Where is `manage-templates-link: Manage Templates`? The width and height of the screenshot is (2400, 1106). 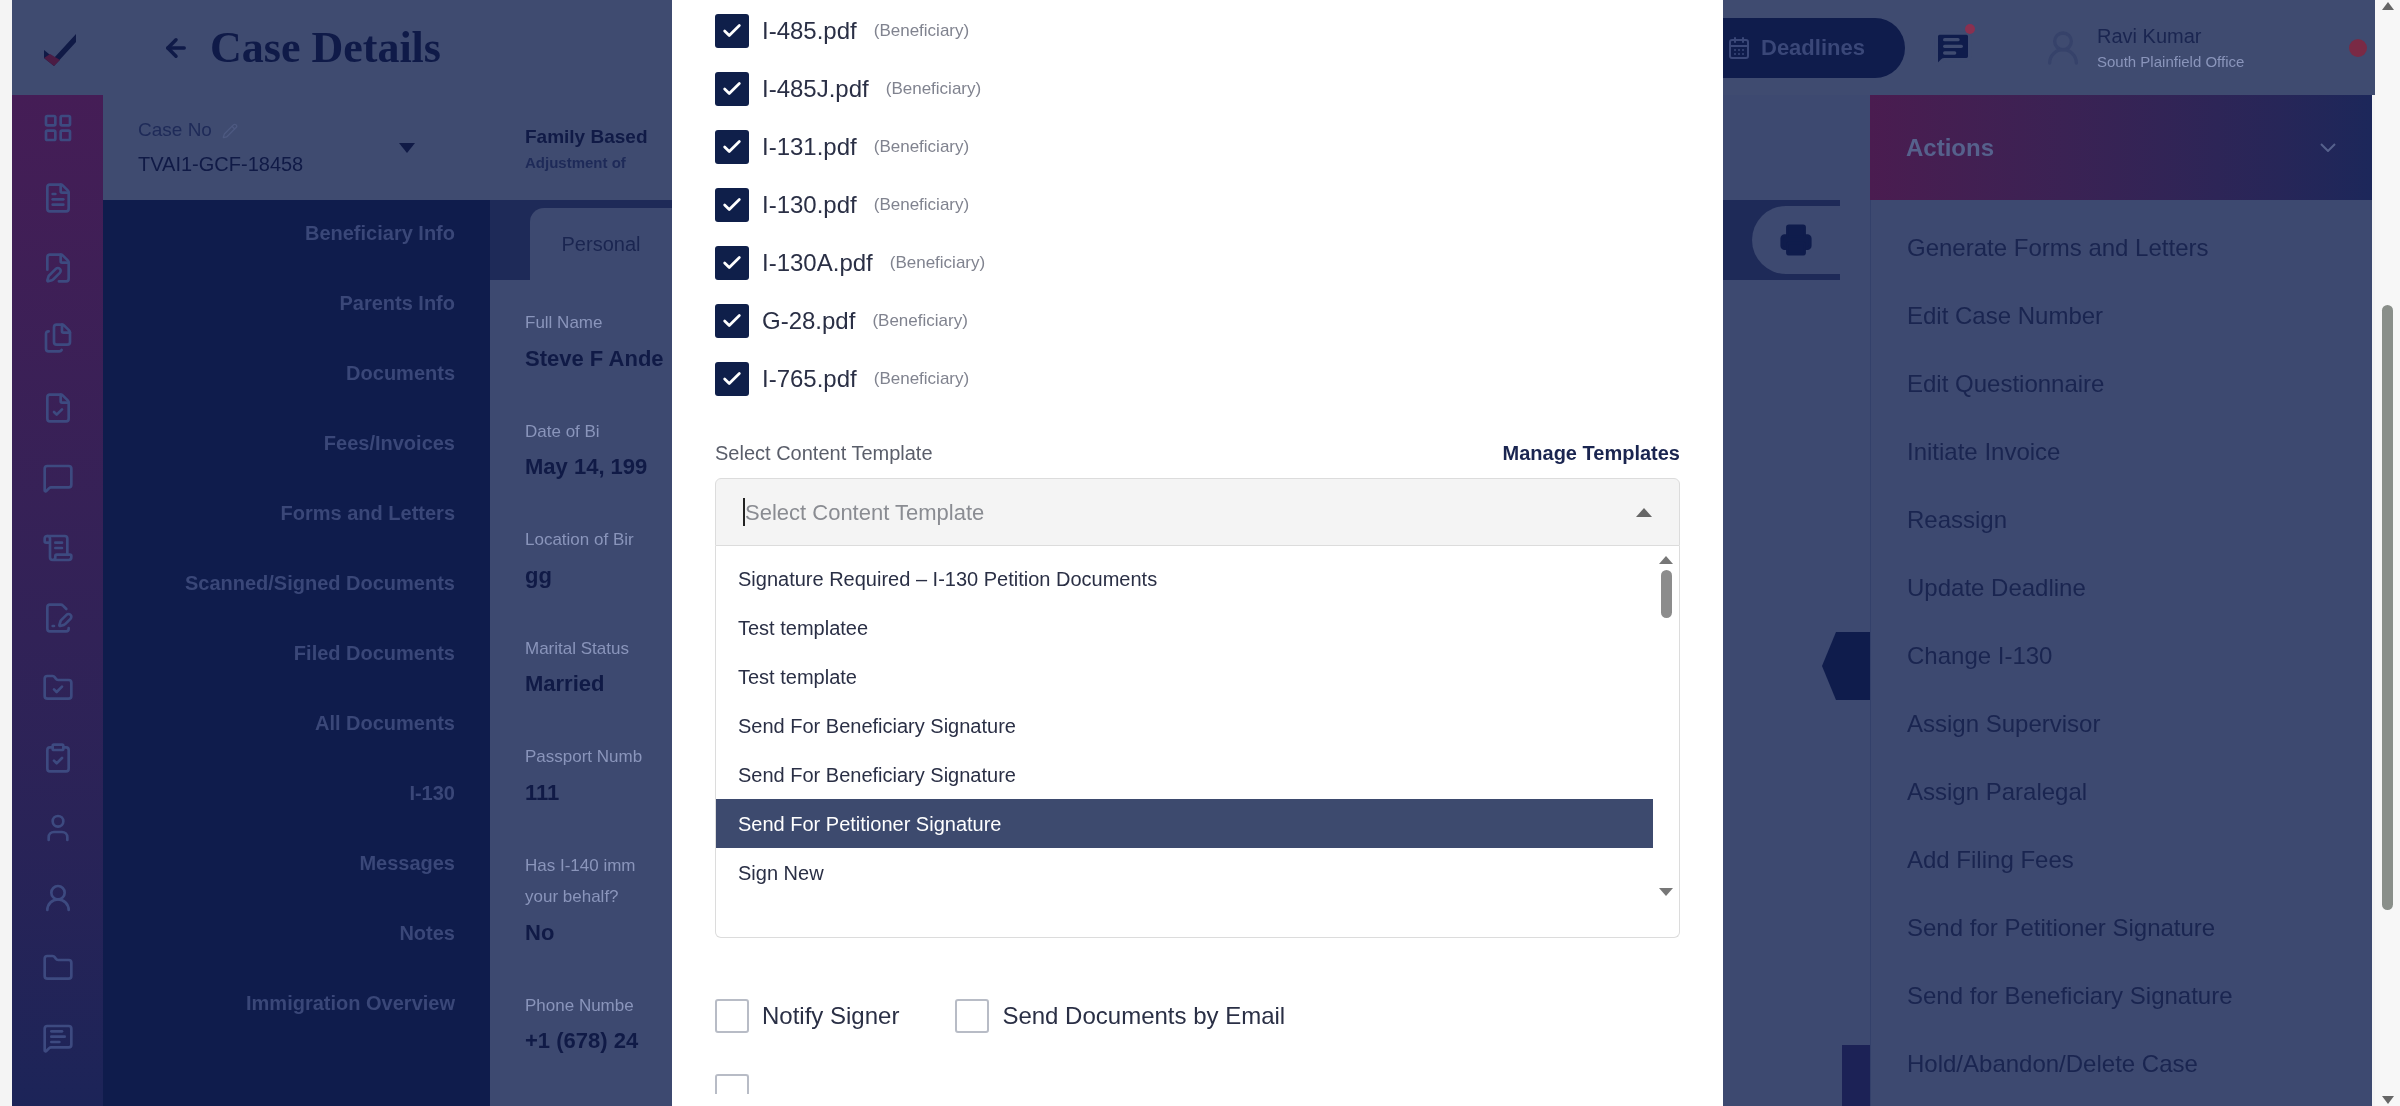
manage-templates-link: Manage Templates is located at coordinates (1591, 453).